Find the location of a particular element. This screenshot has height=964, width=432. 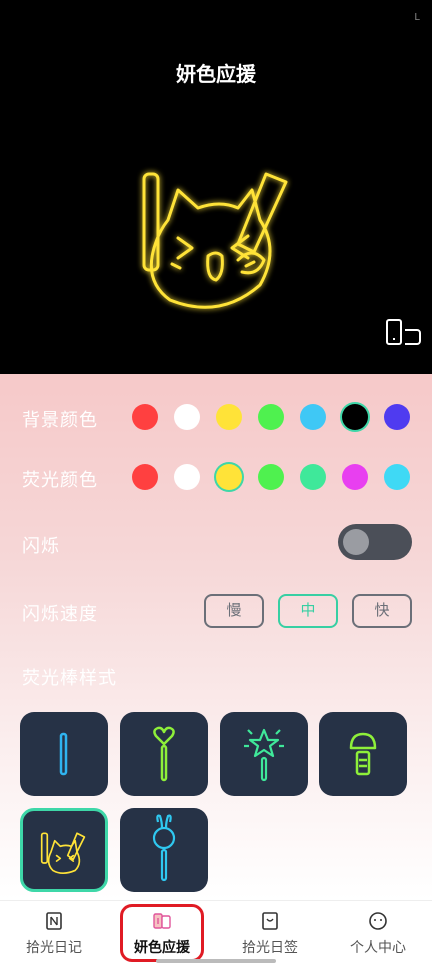

style-mic-stick is located at coordinates (363, 754).